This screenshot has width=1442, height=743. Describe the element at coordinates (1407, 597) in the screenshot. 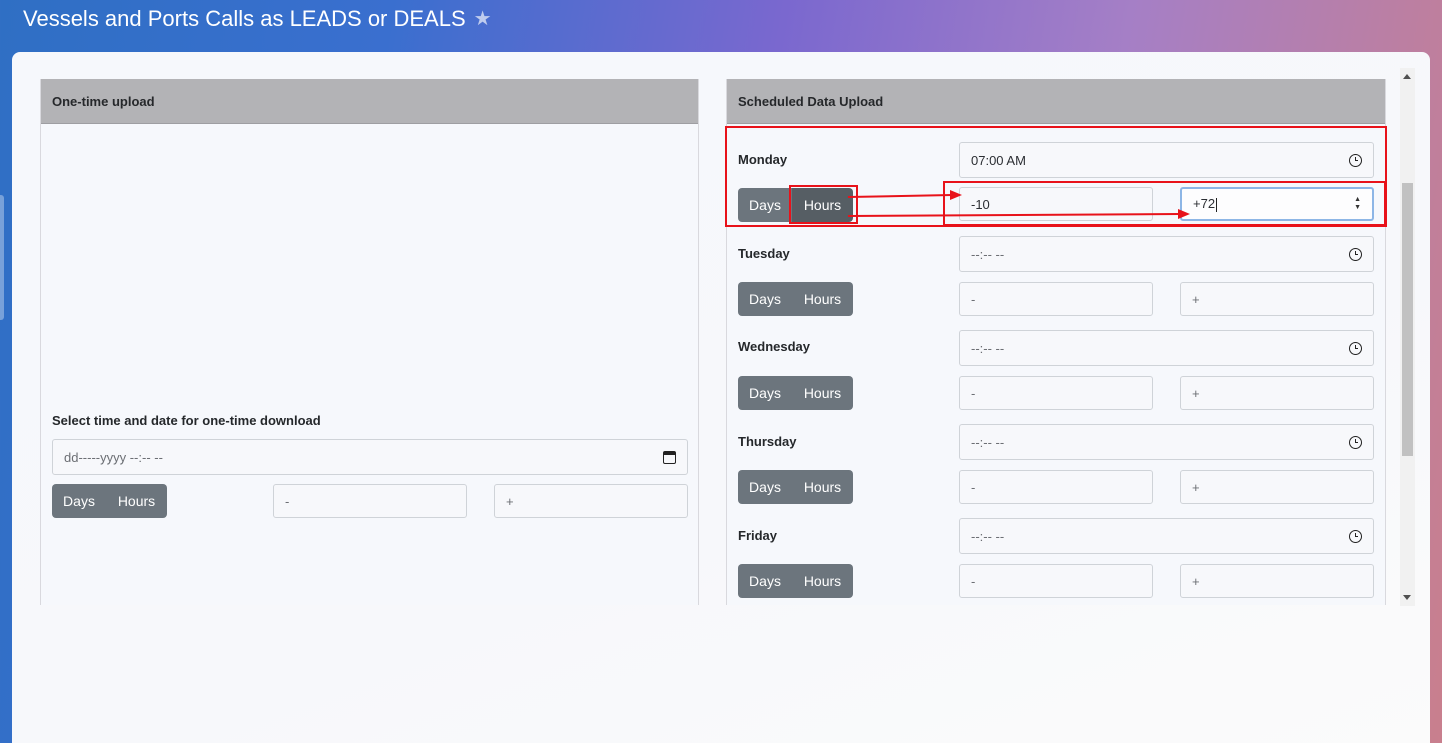

I see `scroll-down-arrow-icon` at that location.